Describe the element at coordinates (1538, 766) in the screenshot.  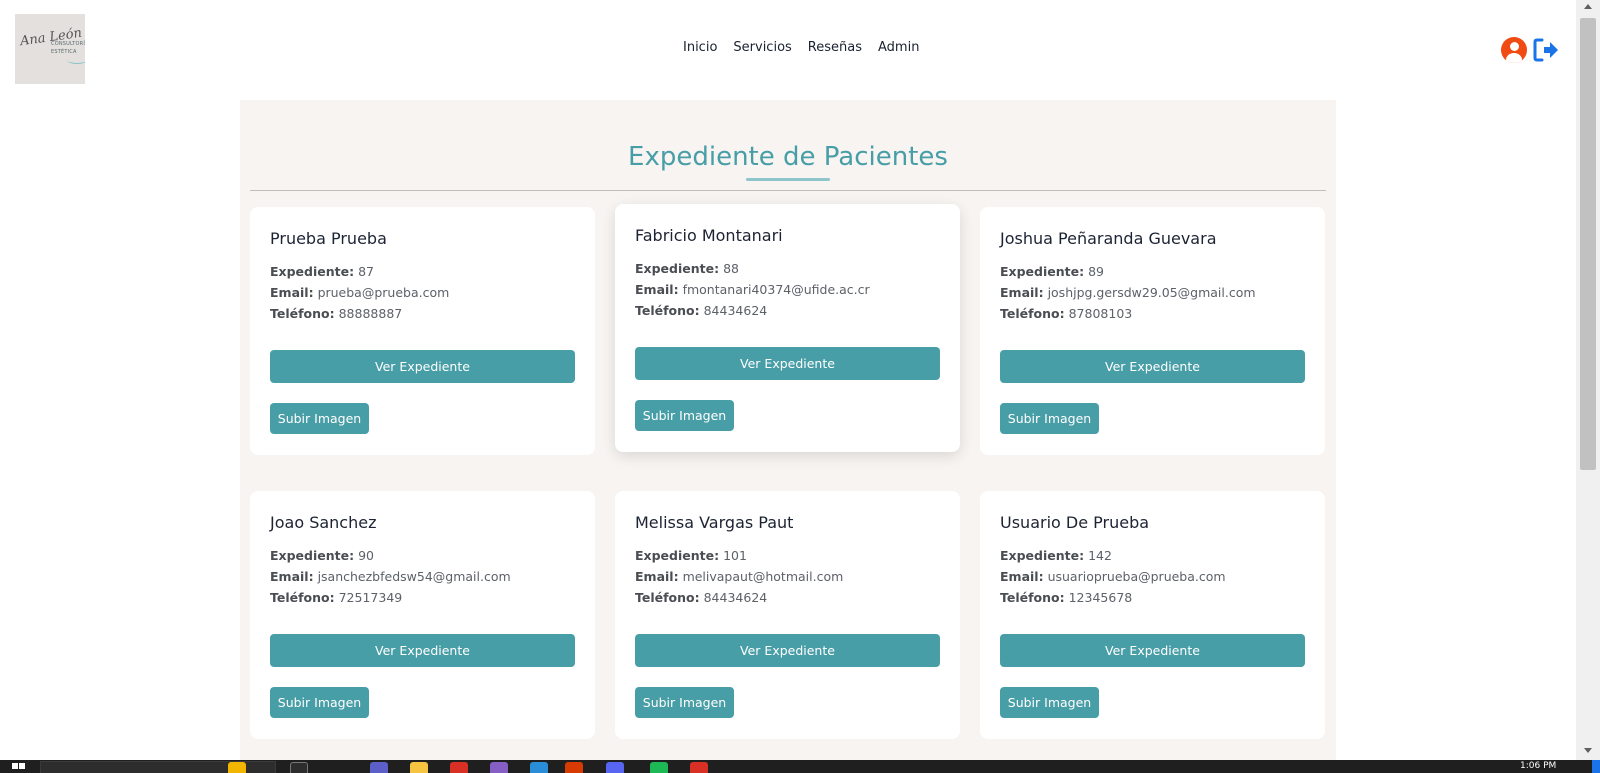
I see `taskbar-clock: 1:06 PM` at that location.